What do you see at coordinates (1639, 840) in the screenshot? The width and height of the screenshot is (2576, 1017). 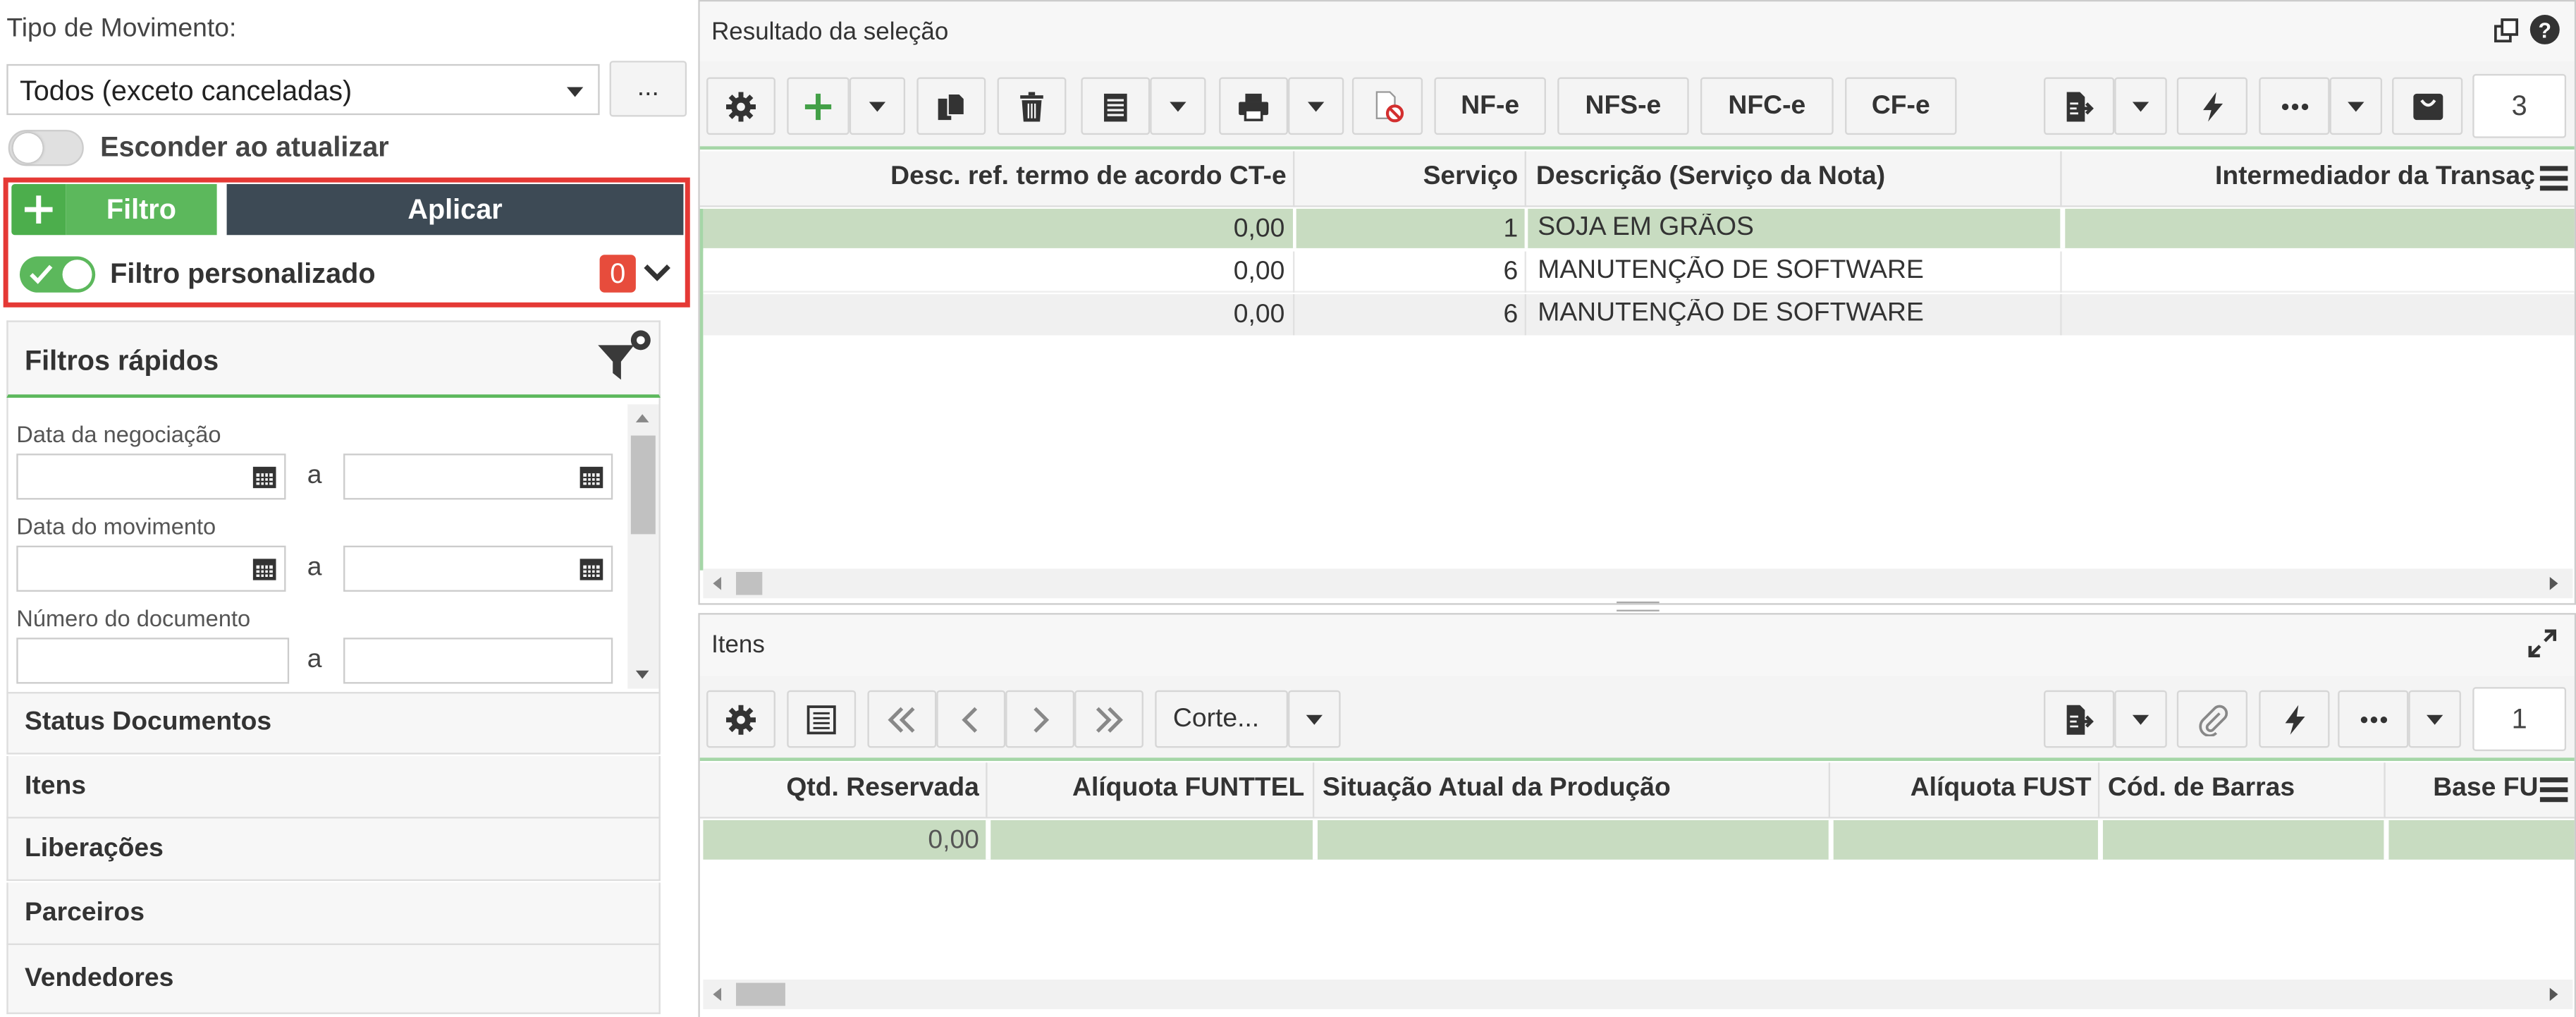 I see `table-row` at bounding box center [1639, 840].